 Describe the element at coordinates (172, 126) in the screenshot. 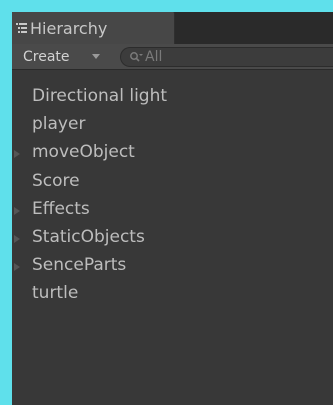

I see `tree-item-player: player` at that location.